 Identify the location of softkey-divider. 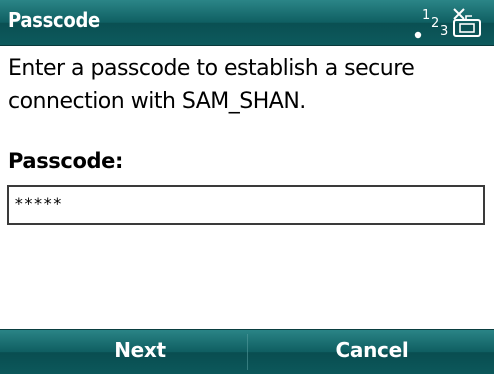
(247, 352).